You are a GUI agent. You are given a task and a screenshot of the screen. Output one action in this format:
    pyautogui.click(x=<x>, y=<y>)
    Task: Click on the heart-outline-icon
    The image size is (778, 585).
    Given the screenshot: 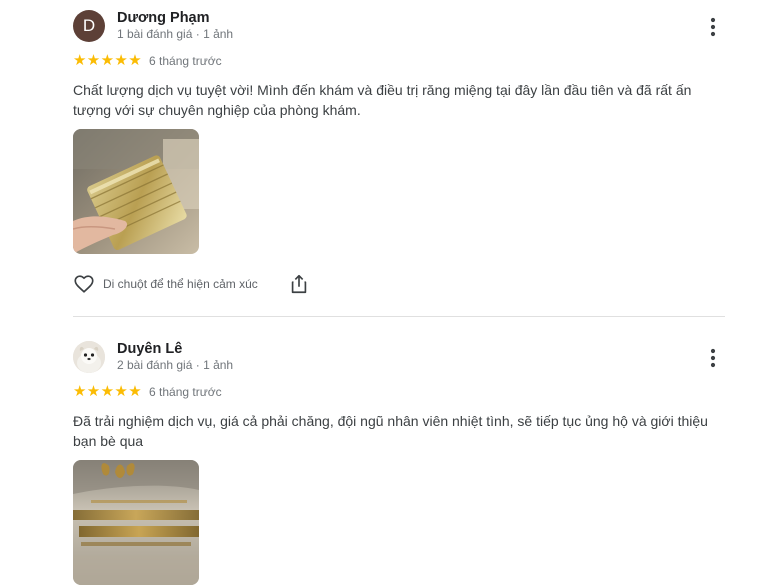 What is the action you would take?
    pyautogui.click(x=84, y=284)
    